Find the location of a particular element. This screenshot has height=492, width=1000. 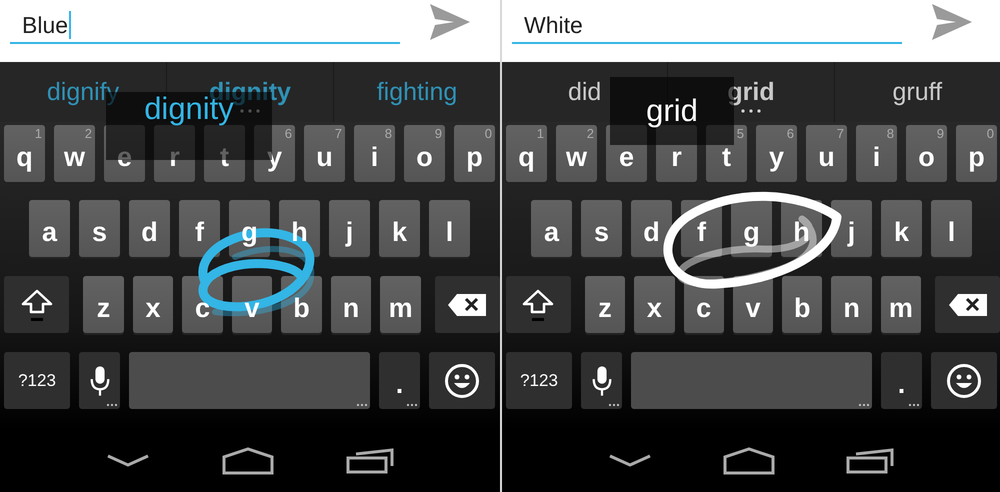

letter-key: e is located at coordinates (626, 153).